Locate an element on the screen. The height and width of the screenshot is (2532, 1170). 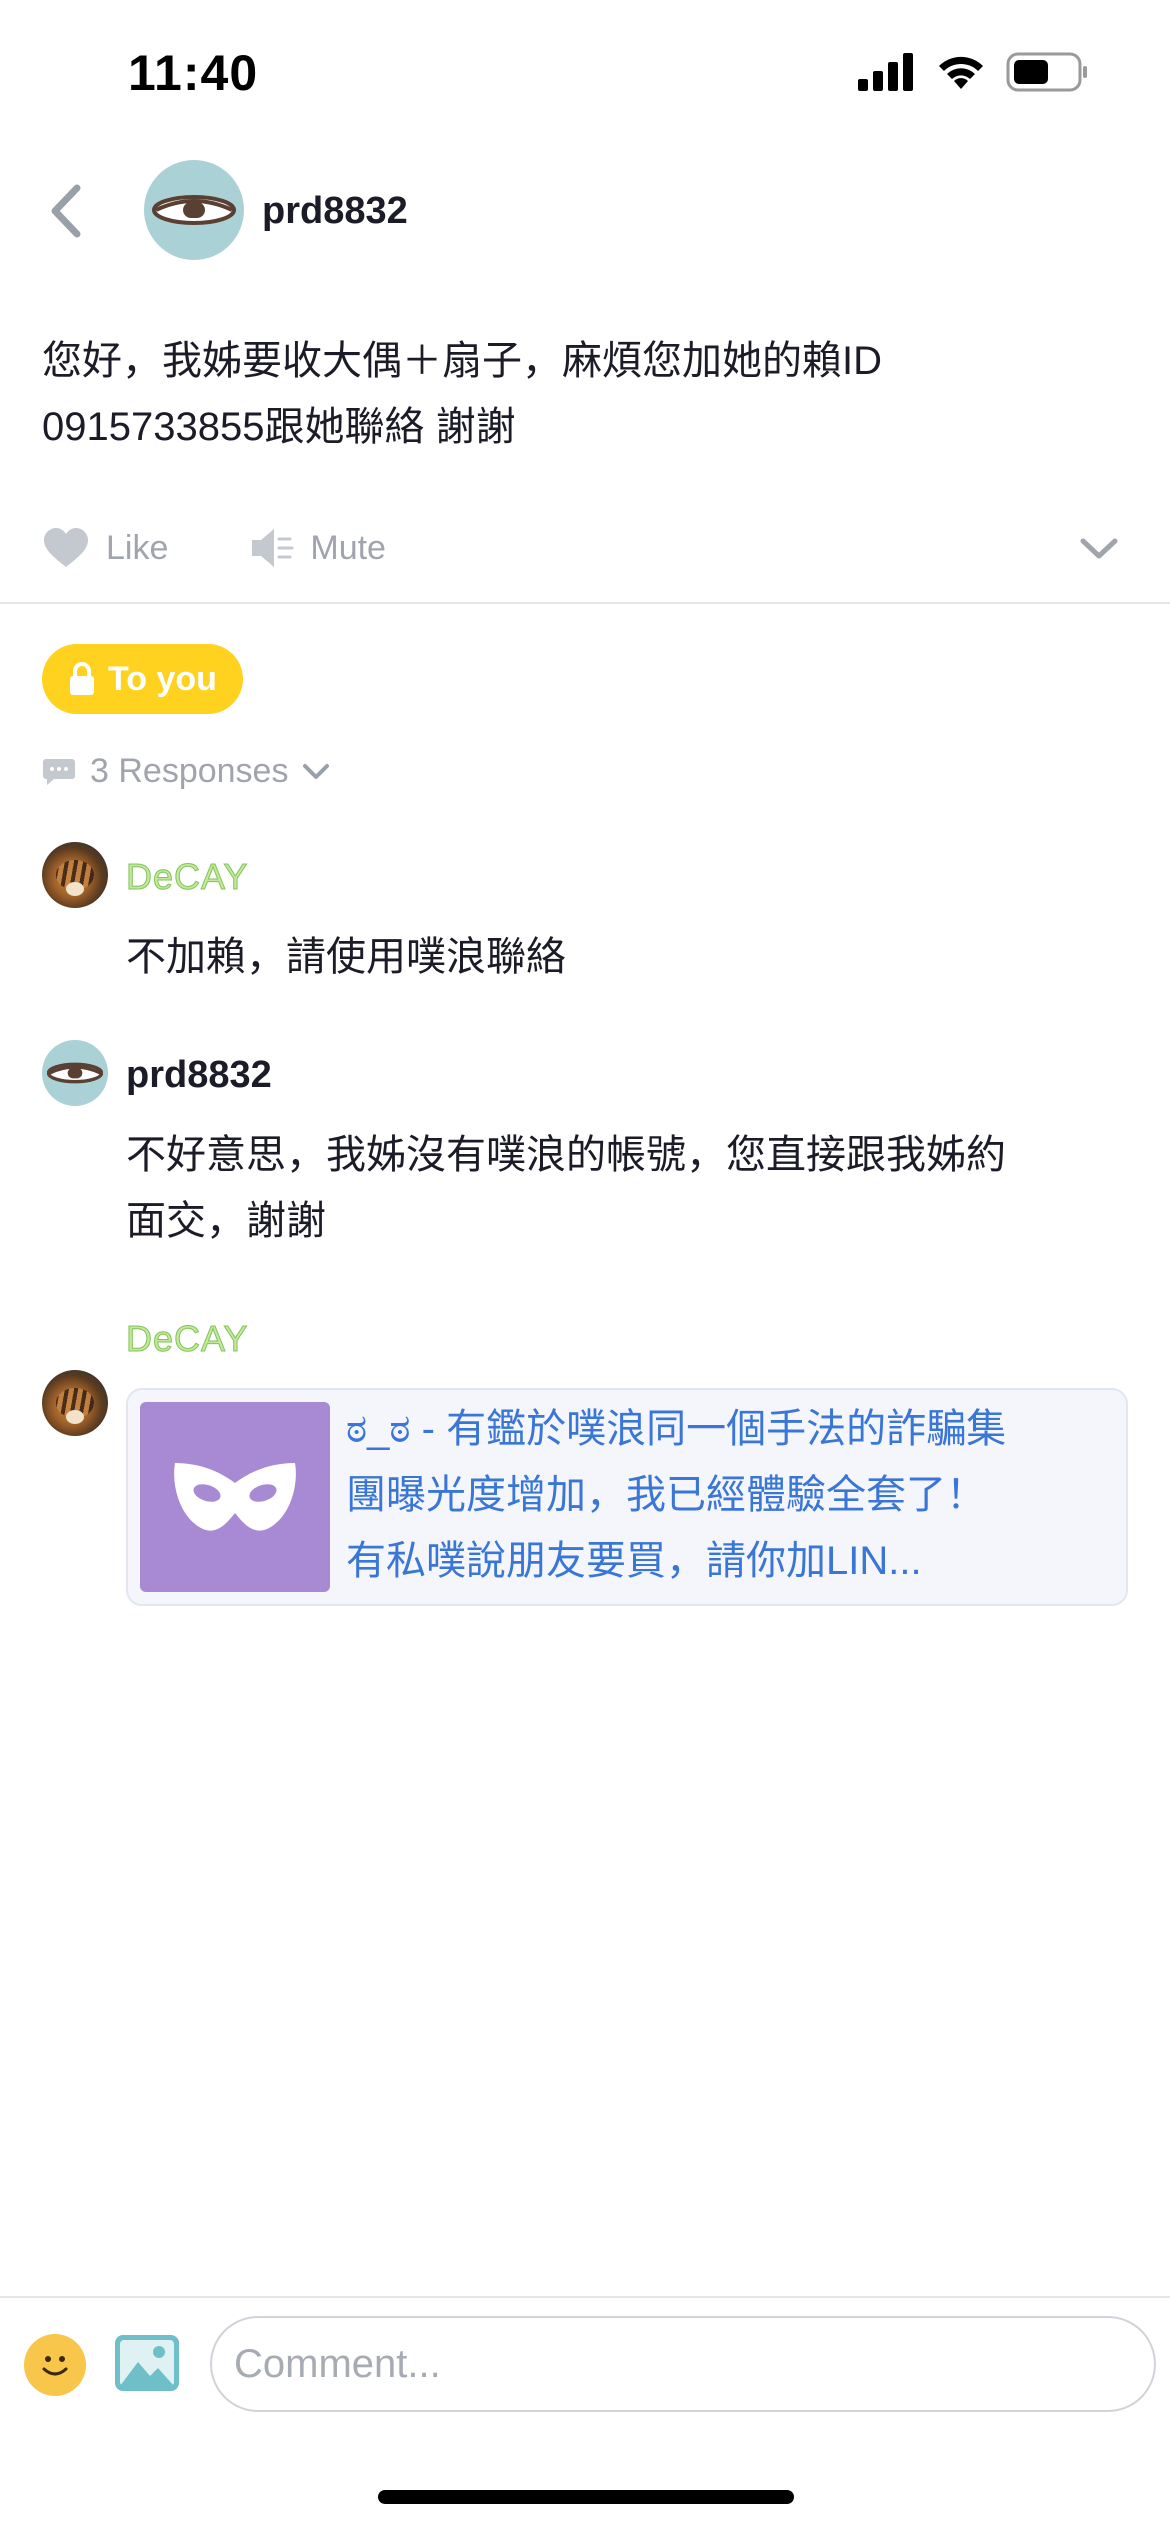
heart-icon is located at coordinates (66, 547).